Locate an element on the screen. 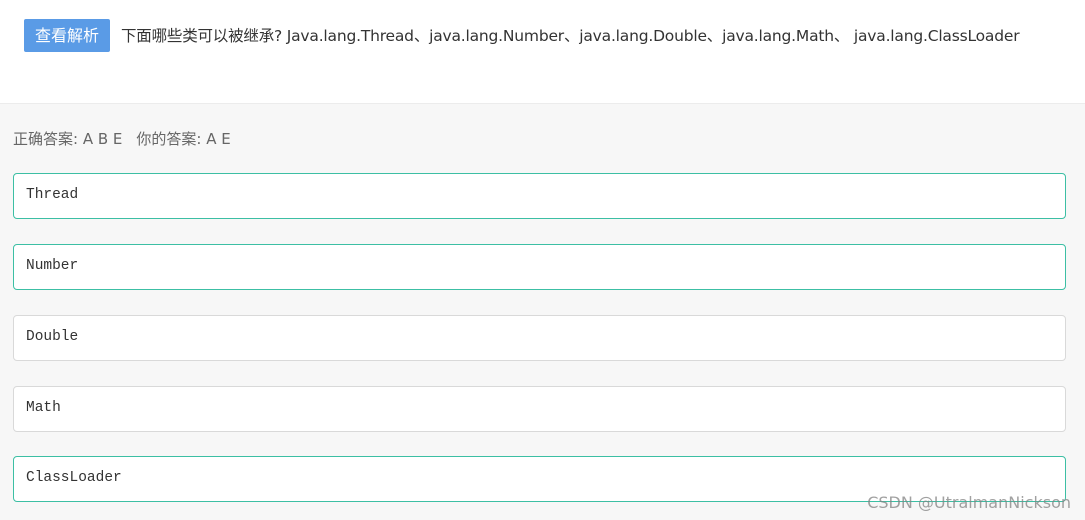 The width and height of the screenshot is (1085, 520). option-thread: Thread is located at coordinates (539, 196).